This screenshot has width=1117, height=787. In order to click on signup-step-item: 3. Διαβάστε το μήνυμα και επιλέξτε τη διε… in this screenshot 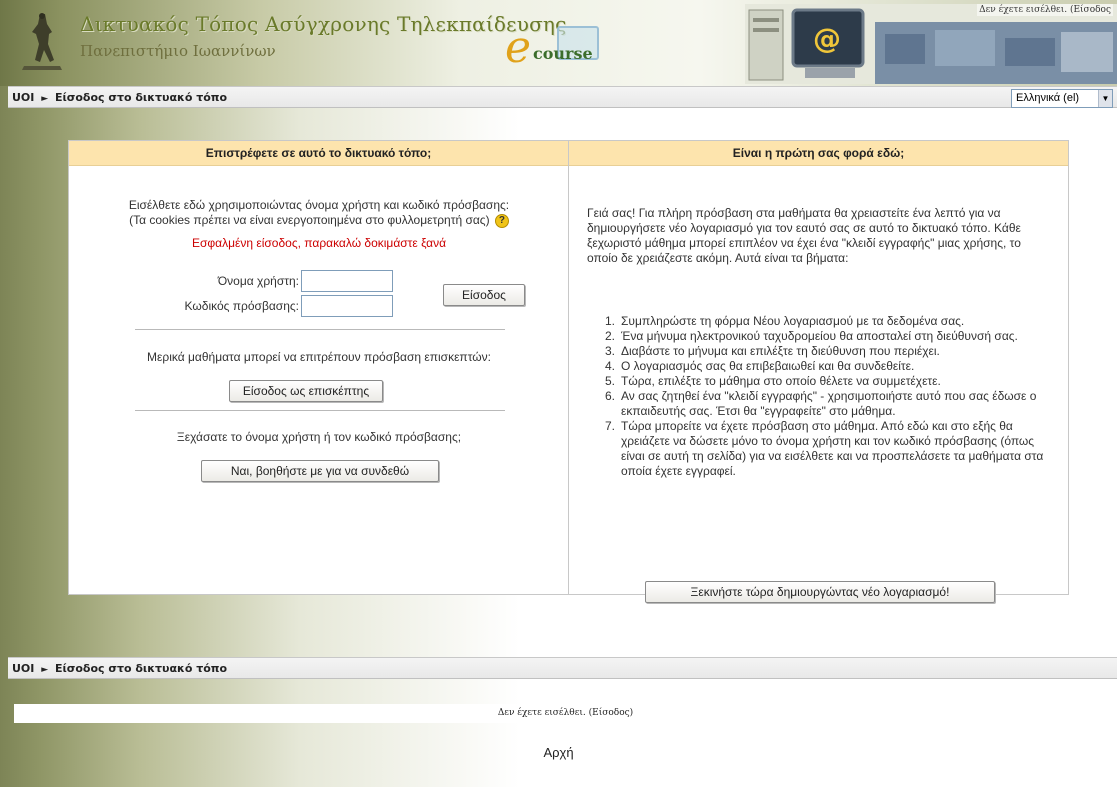, I will do `click(823, 351)`.